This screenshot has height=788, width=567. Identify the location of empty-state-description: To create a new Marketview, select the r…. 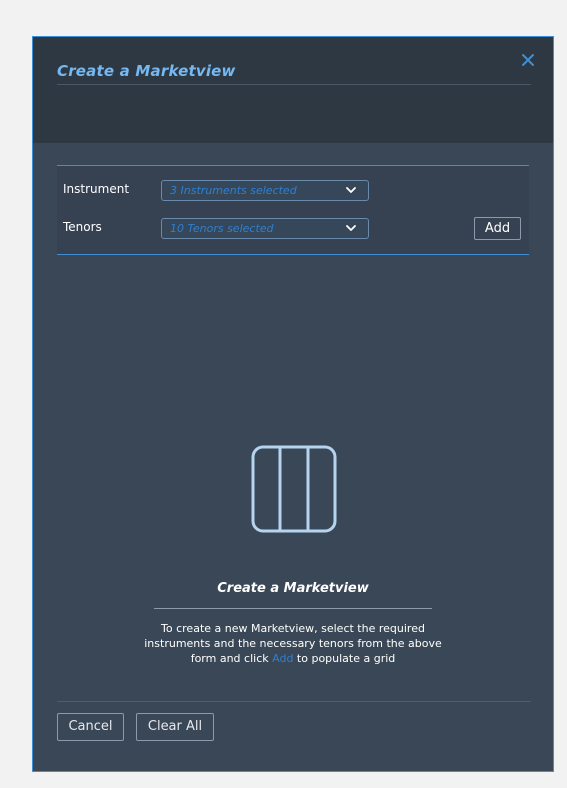
(293, 643).